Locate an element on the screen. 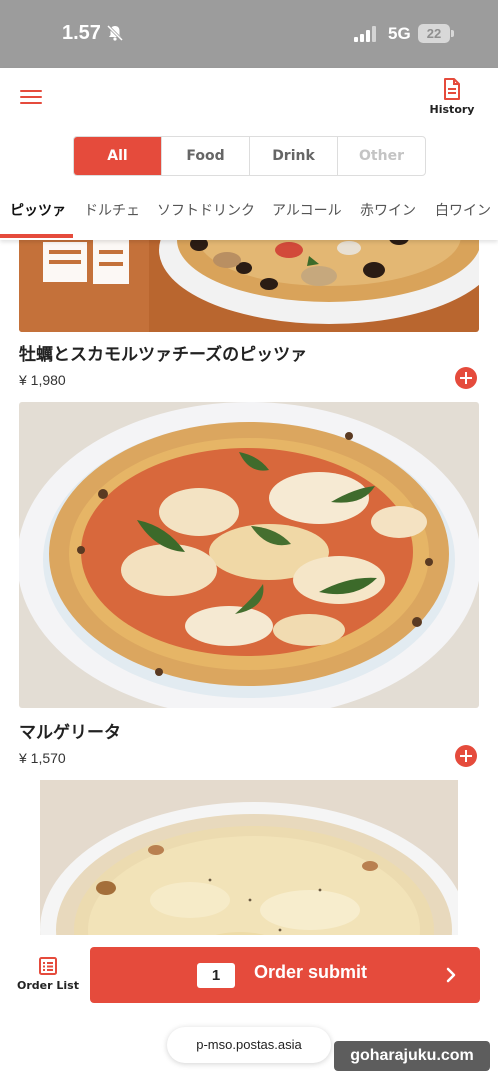  browser-toolbar: p-mso.postas.asia goharajuku.com is located at coordinates (249, 1046).